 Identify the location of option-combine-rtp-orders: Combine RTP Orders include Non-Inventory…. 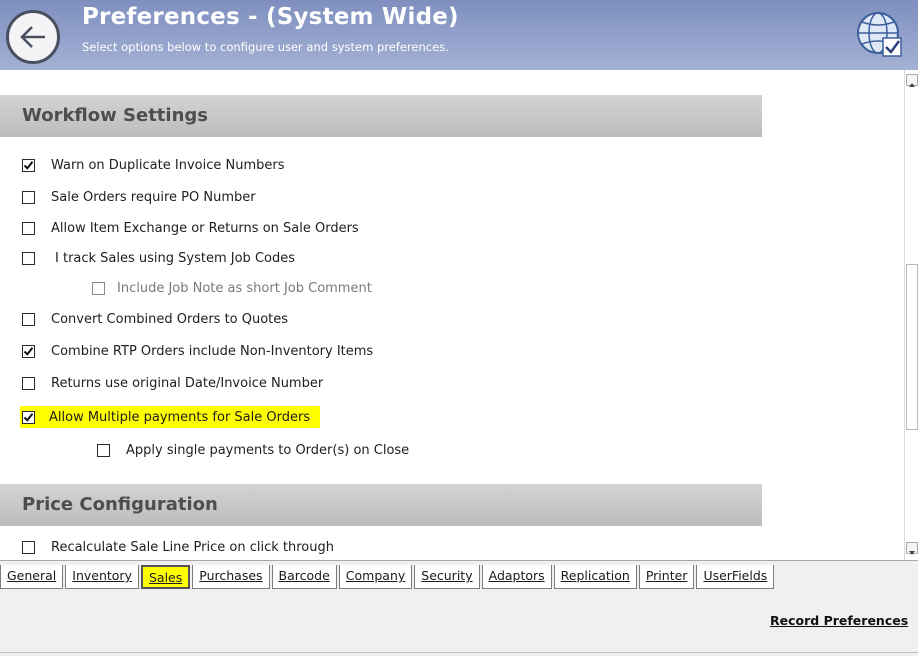
(197, 351).